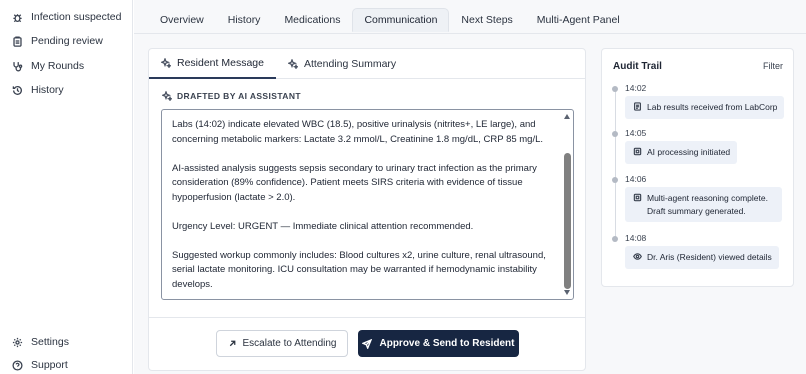 The width and height of the screenshot is (806, 374). I want to click on audit-entry-card: AI processing initiated, so click(681, 152).